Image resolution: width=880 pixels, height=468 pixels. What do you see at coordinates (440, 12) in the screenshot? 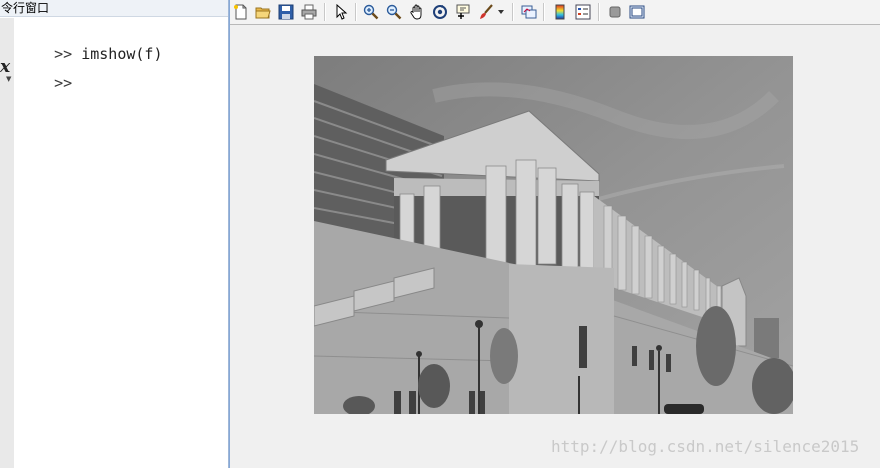
I see `rotate-3d-icon` at bounding box center [440, 12].